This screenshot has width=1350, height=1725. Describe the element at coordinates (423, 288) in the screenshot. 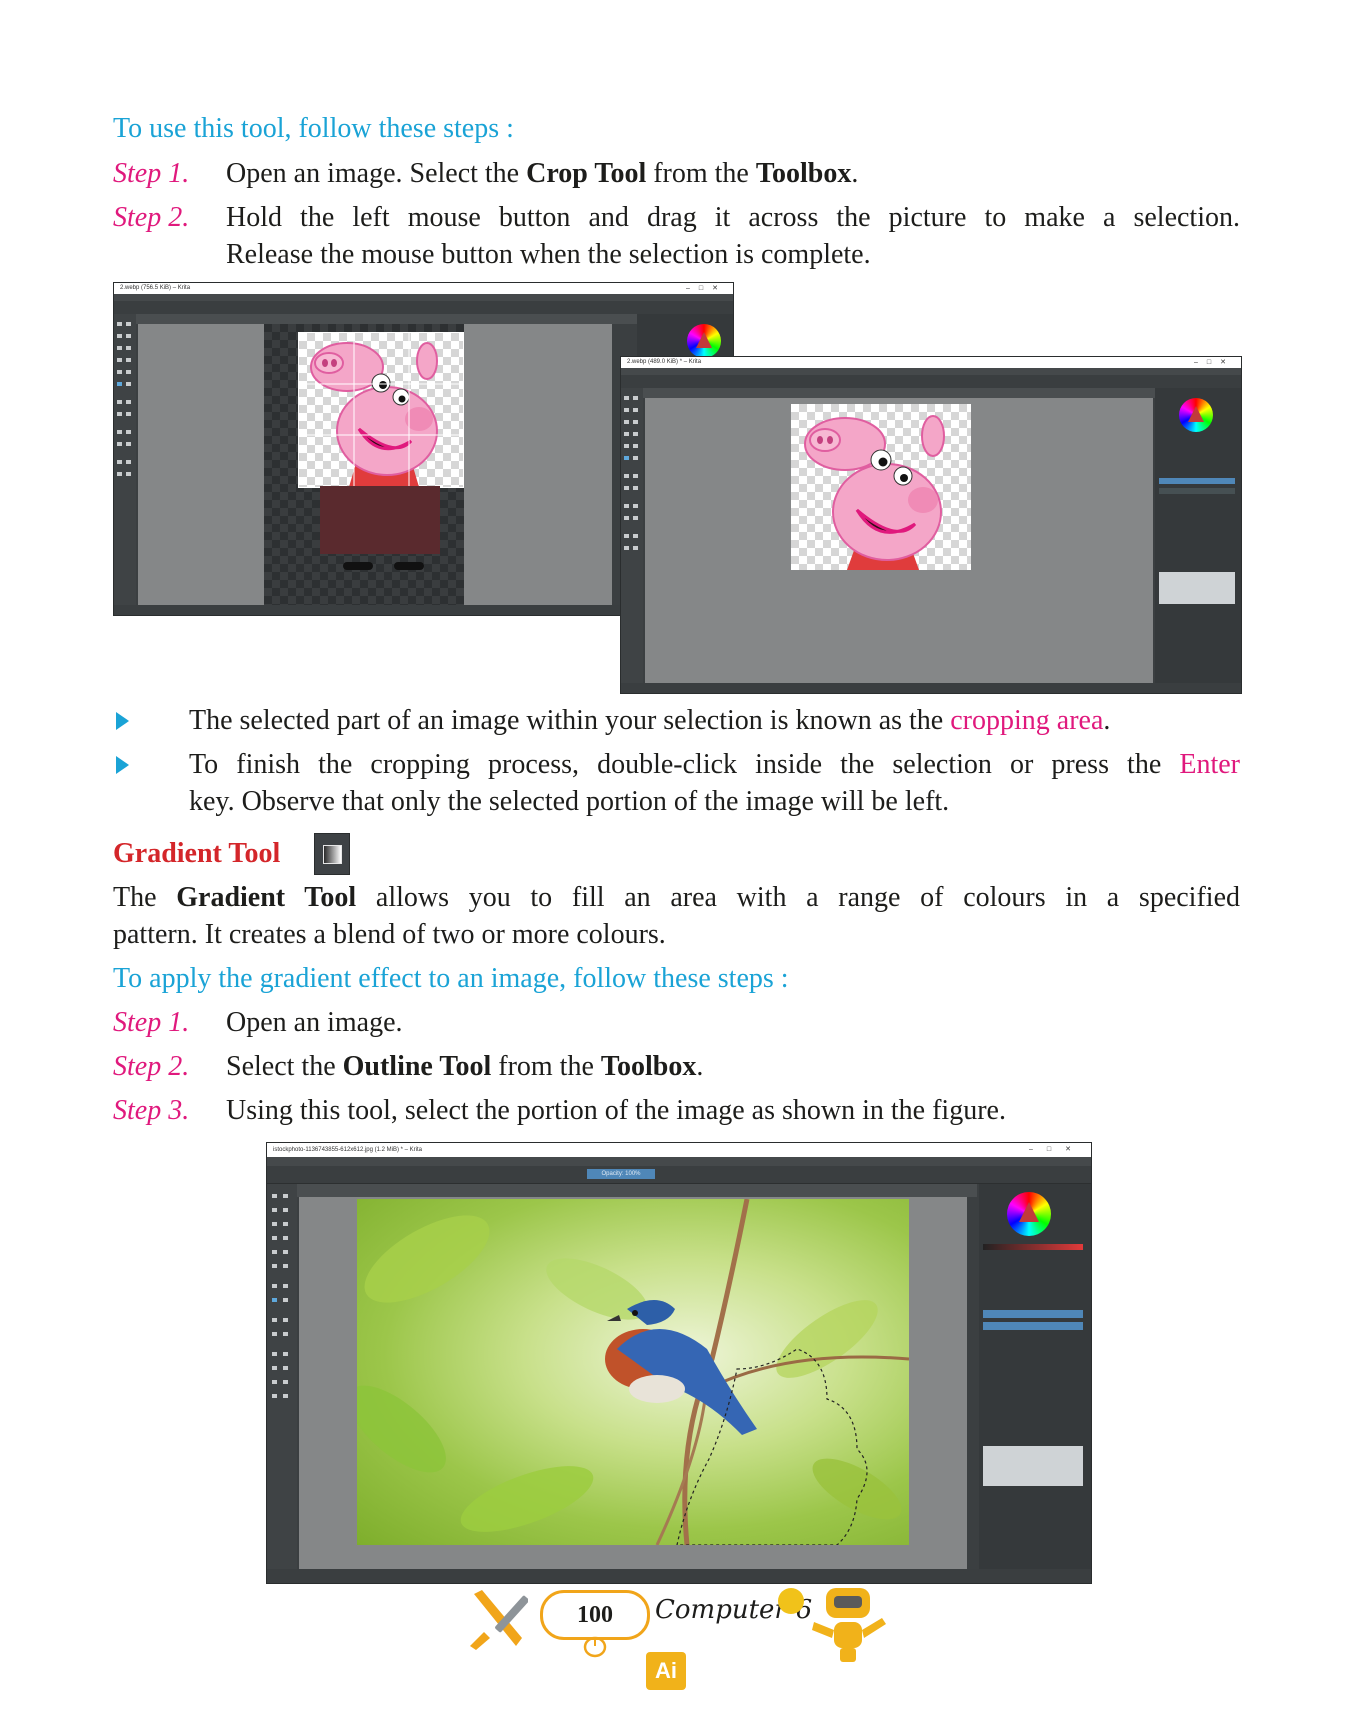

I see `window-titlebar: 2.webp (756.5 KiB) – Krita –□✕` at that location.